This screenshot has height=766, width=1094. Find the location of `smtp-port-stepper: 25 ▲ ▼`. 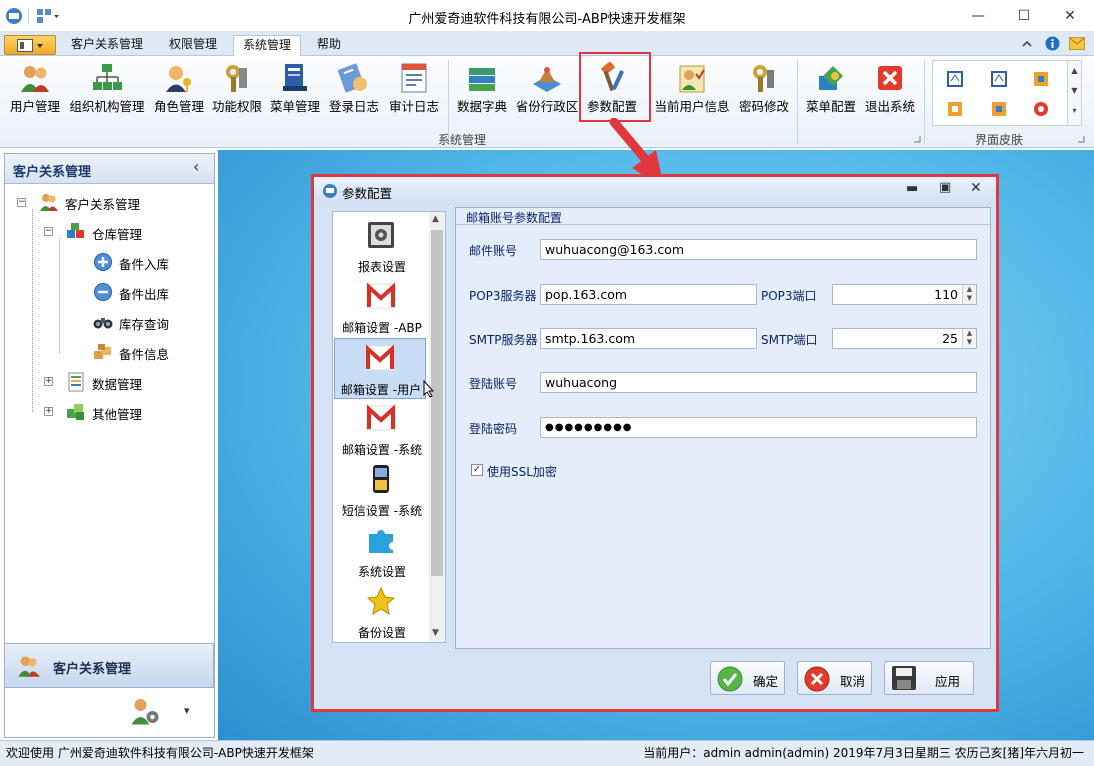

smtp-port-stepper: 25 ▲ ▼ is located at coordinates (904, 338).